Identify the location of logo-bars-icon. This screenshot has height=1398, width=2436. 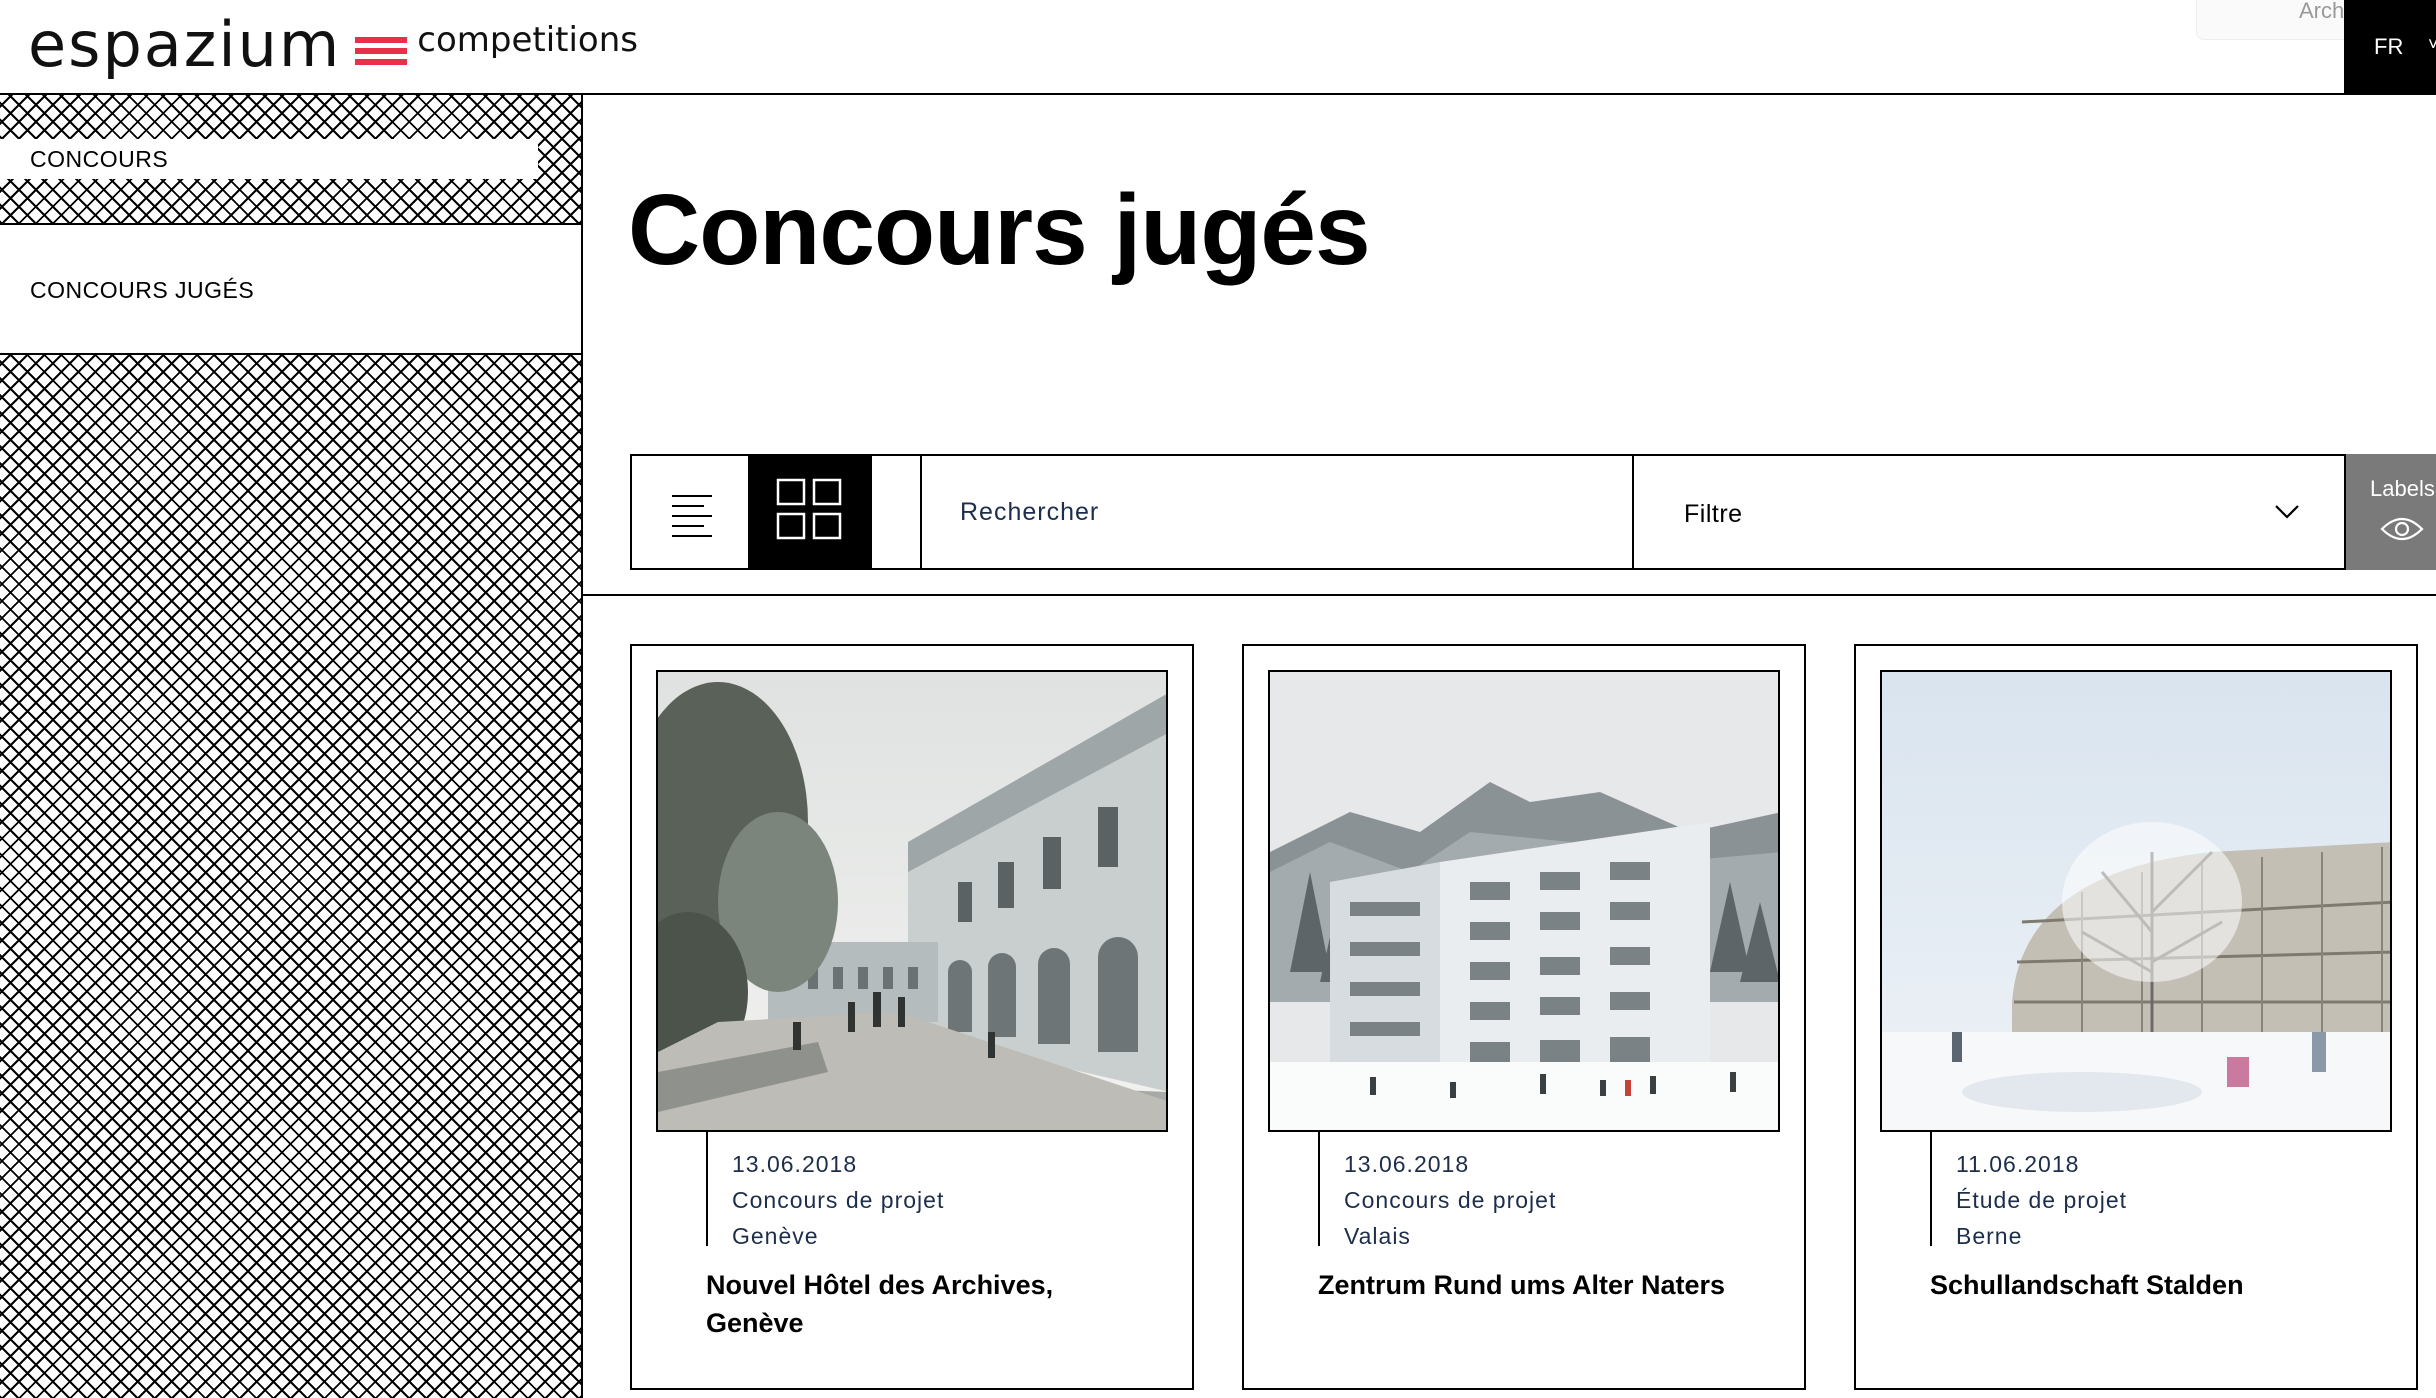
(381, 51).